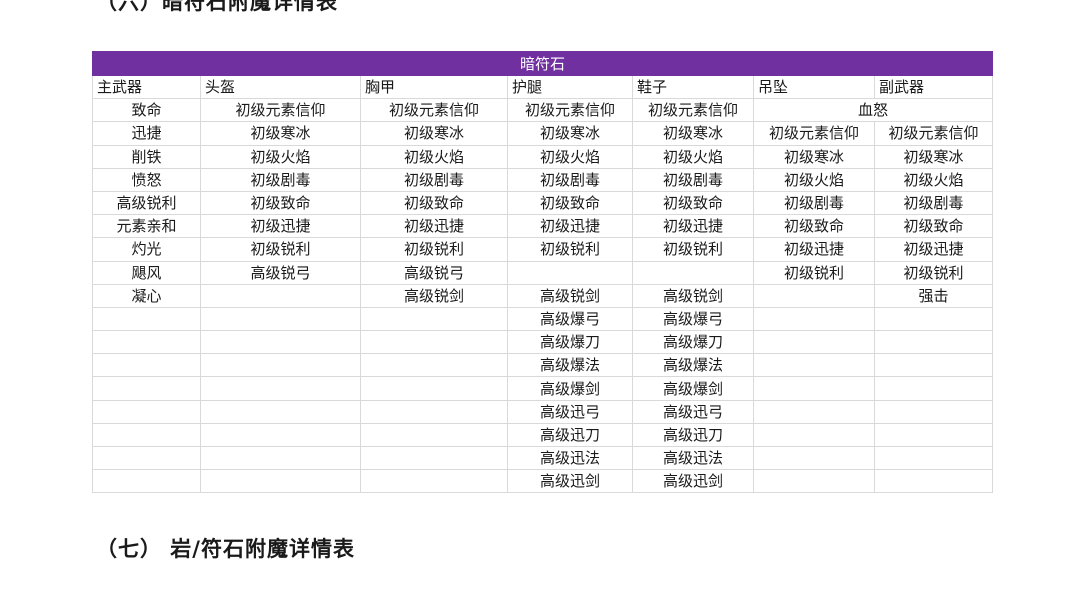  I want to click on table-row: 高级爆剑 高级爆剑, so click(543, 388).